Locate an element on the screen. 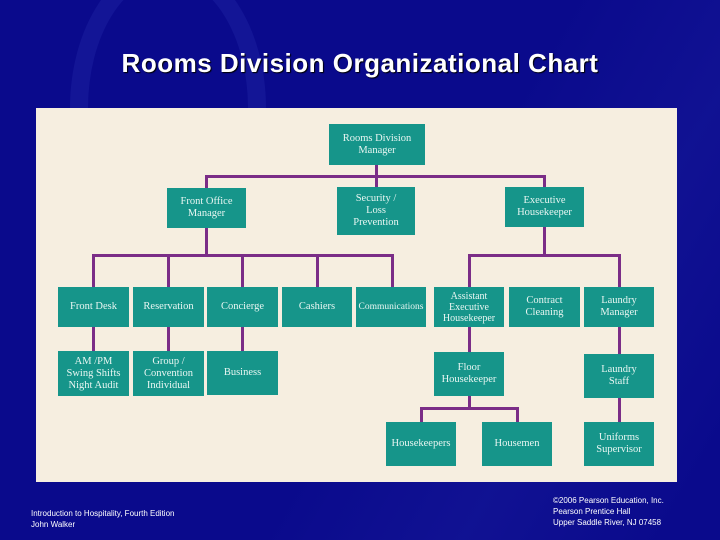  node-cashiers: Cashiers is located at coordinates (317, 307).